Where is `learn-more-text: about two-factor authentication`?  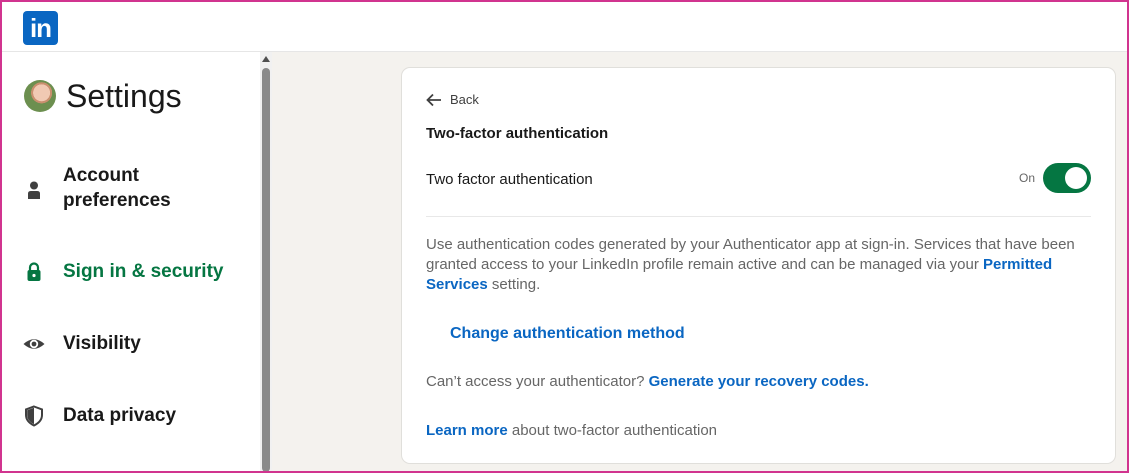
learn-more-text: about two-factor authentication is located at coordinates (614, 430).